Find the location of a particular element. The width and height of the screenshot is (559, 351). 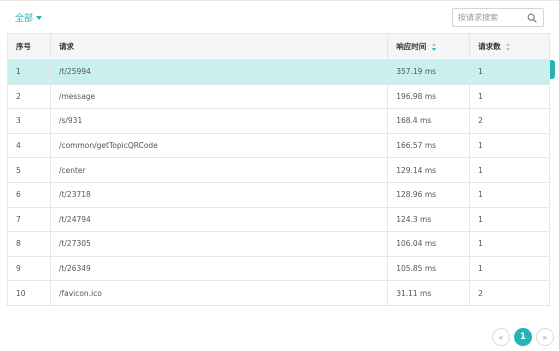

cell-request: /common/getTopicQRCode is located at coordinates (219, 145).